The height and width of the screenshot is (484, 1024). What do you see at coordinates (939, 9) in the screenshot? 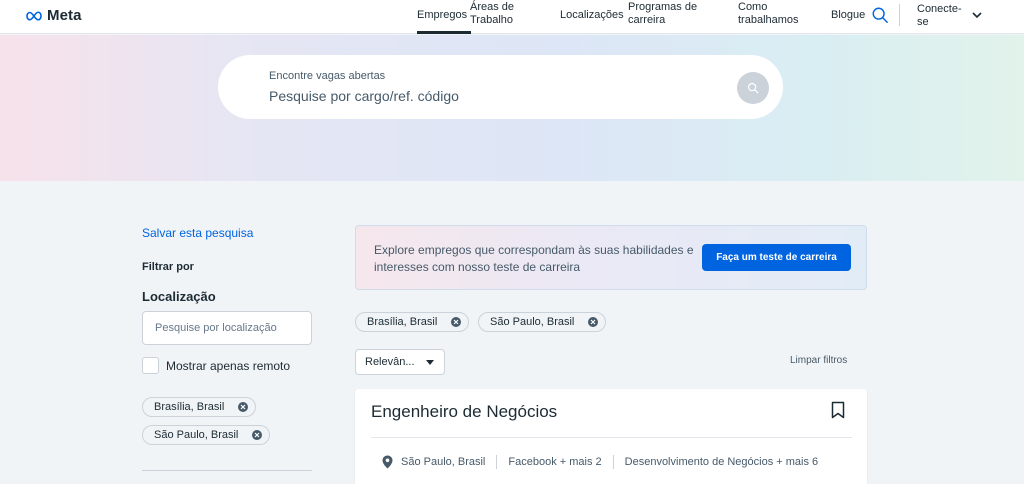
I see `login-label-1: Conecte-` at bounding box center [939, 9].